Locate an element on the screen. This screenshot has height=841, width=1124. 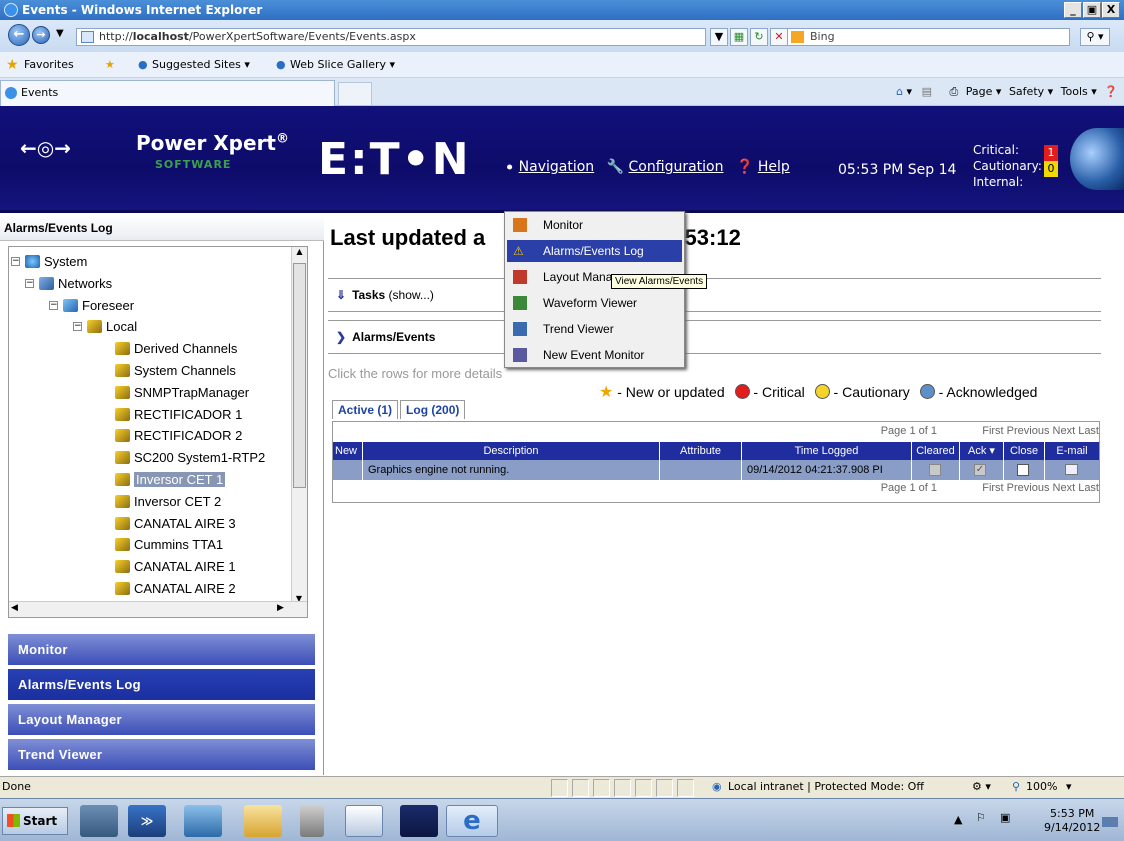
tree-node: CANATAL AIRE 2 is located at coordinates (175, 589).